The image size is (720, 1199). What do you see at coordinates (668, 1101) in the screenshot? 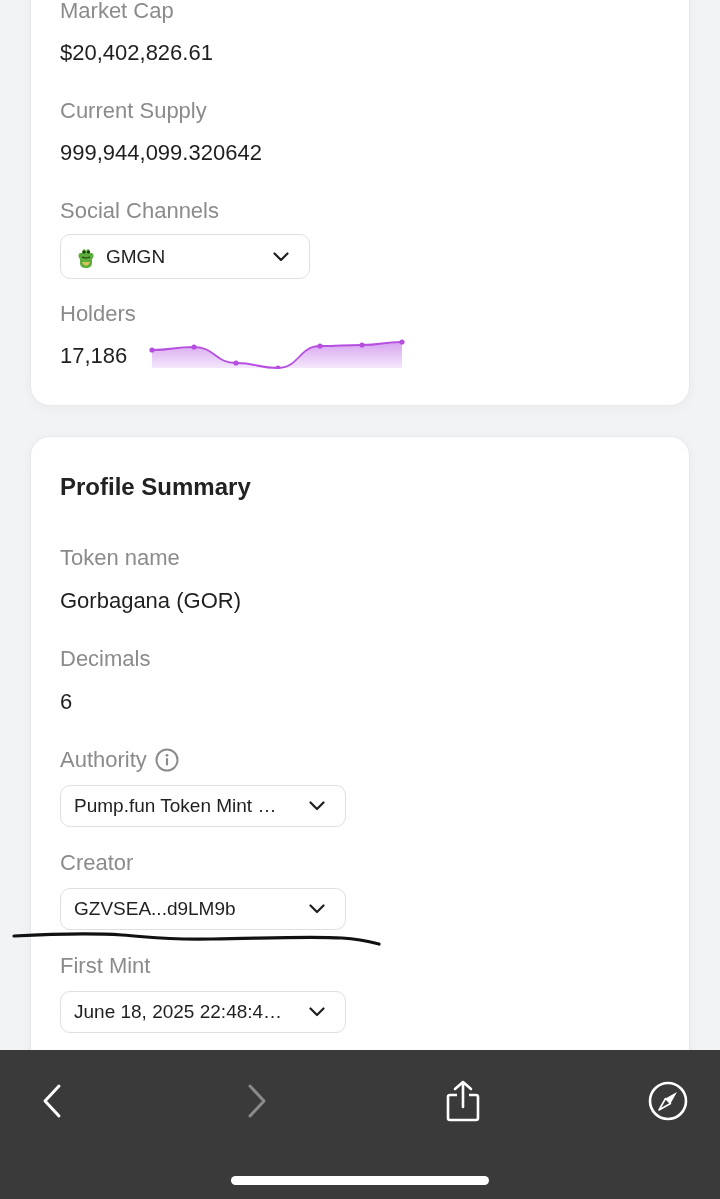
I see `compass-icon` at bounding box center [668, 1101].